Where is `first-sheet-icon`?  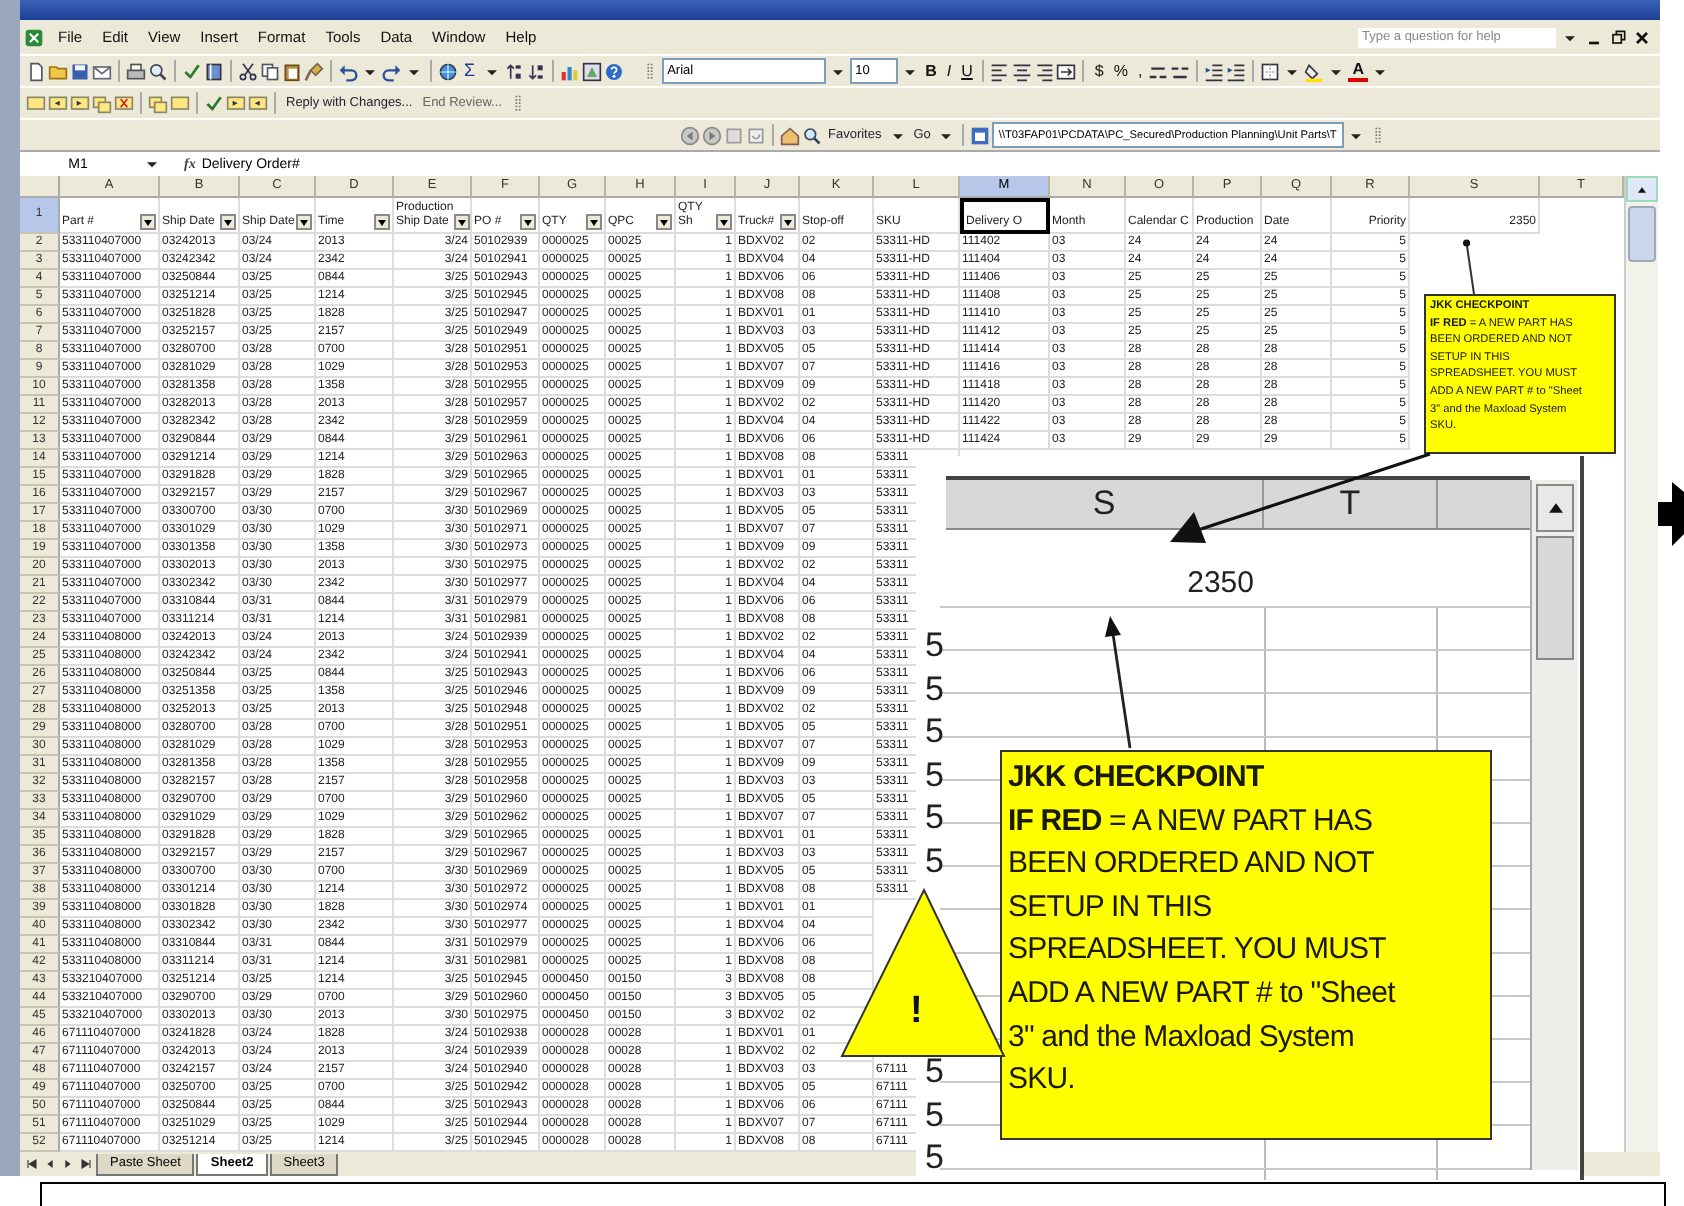
first-sheet-icon is located at coordinates (32, 1164).